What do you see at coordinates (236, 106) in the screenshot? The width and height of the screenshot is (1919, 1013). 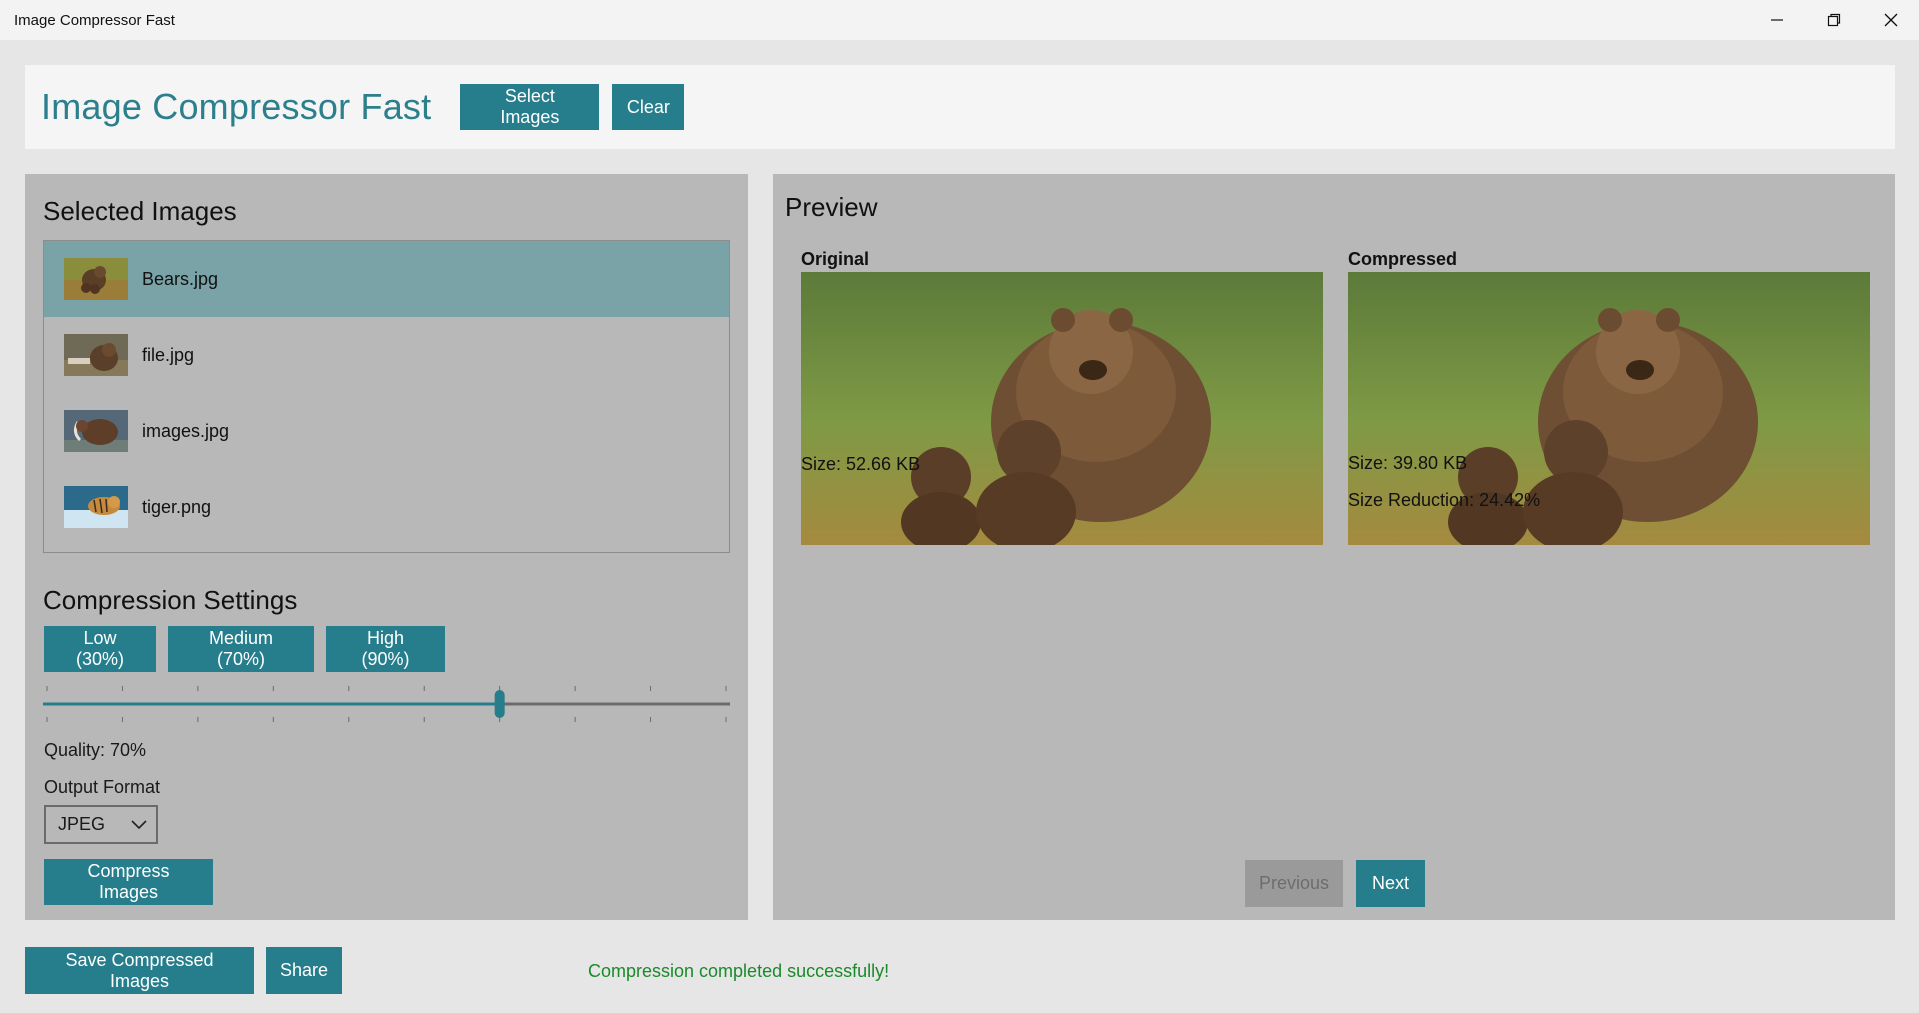 I see `app-title: Image Compressor Fast` at bounding box center [236, 106].